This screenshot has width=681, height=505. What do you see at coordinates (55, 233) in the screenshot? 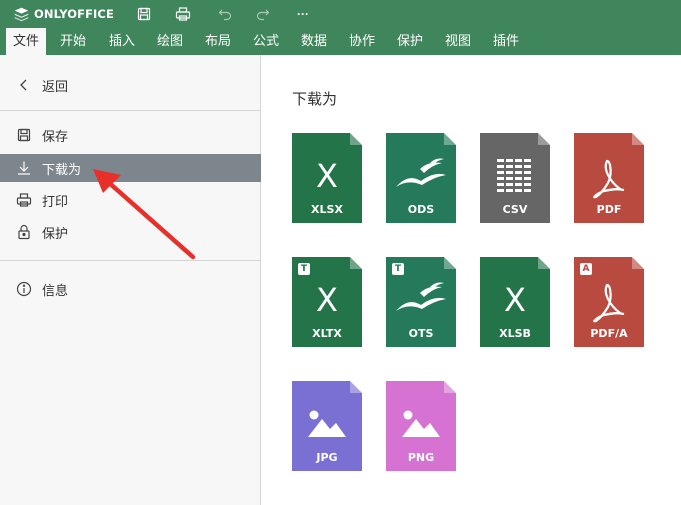
I see `sidebar-item-label: 保护` at bounding box center [55, 233].